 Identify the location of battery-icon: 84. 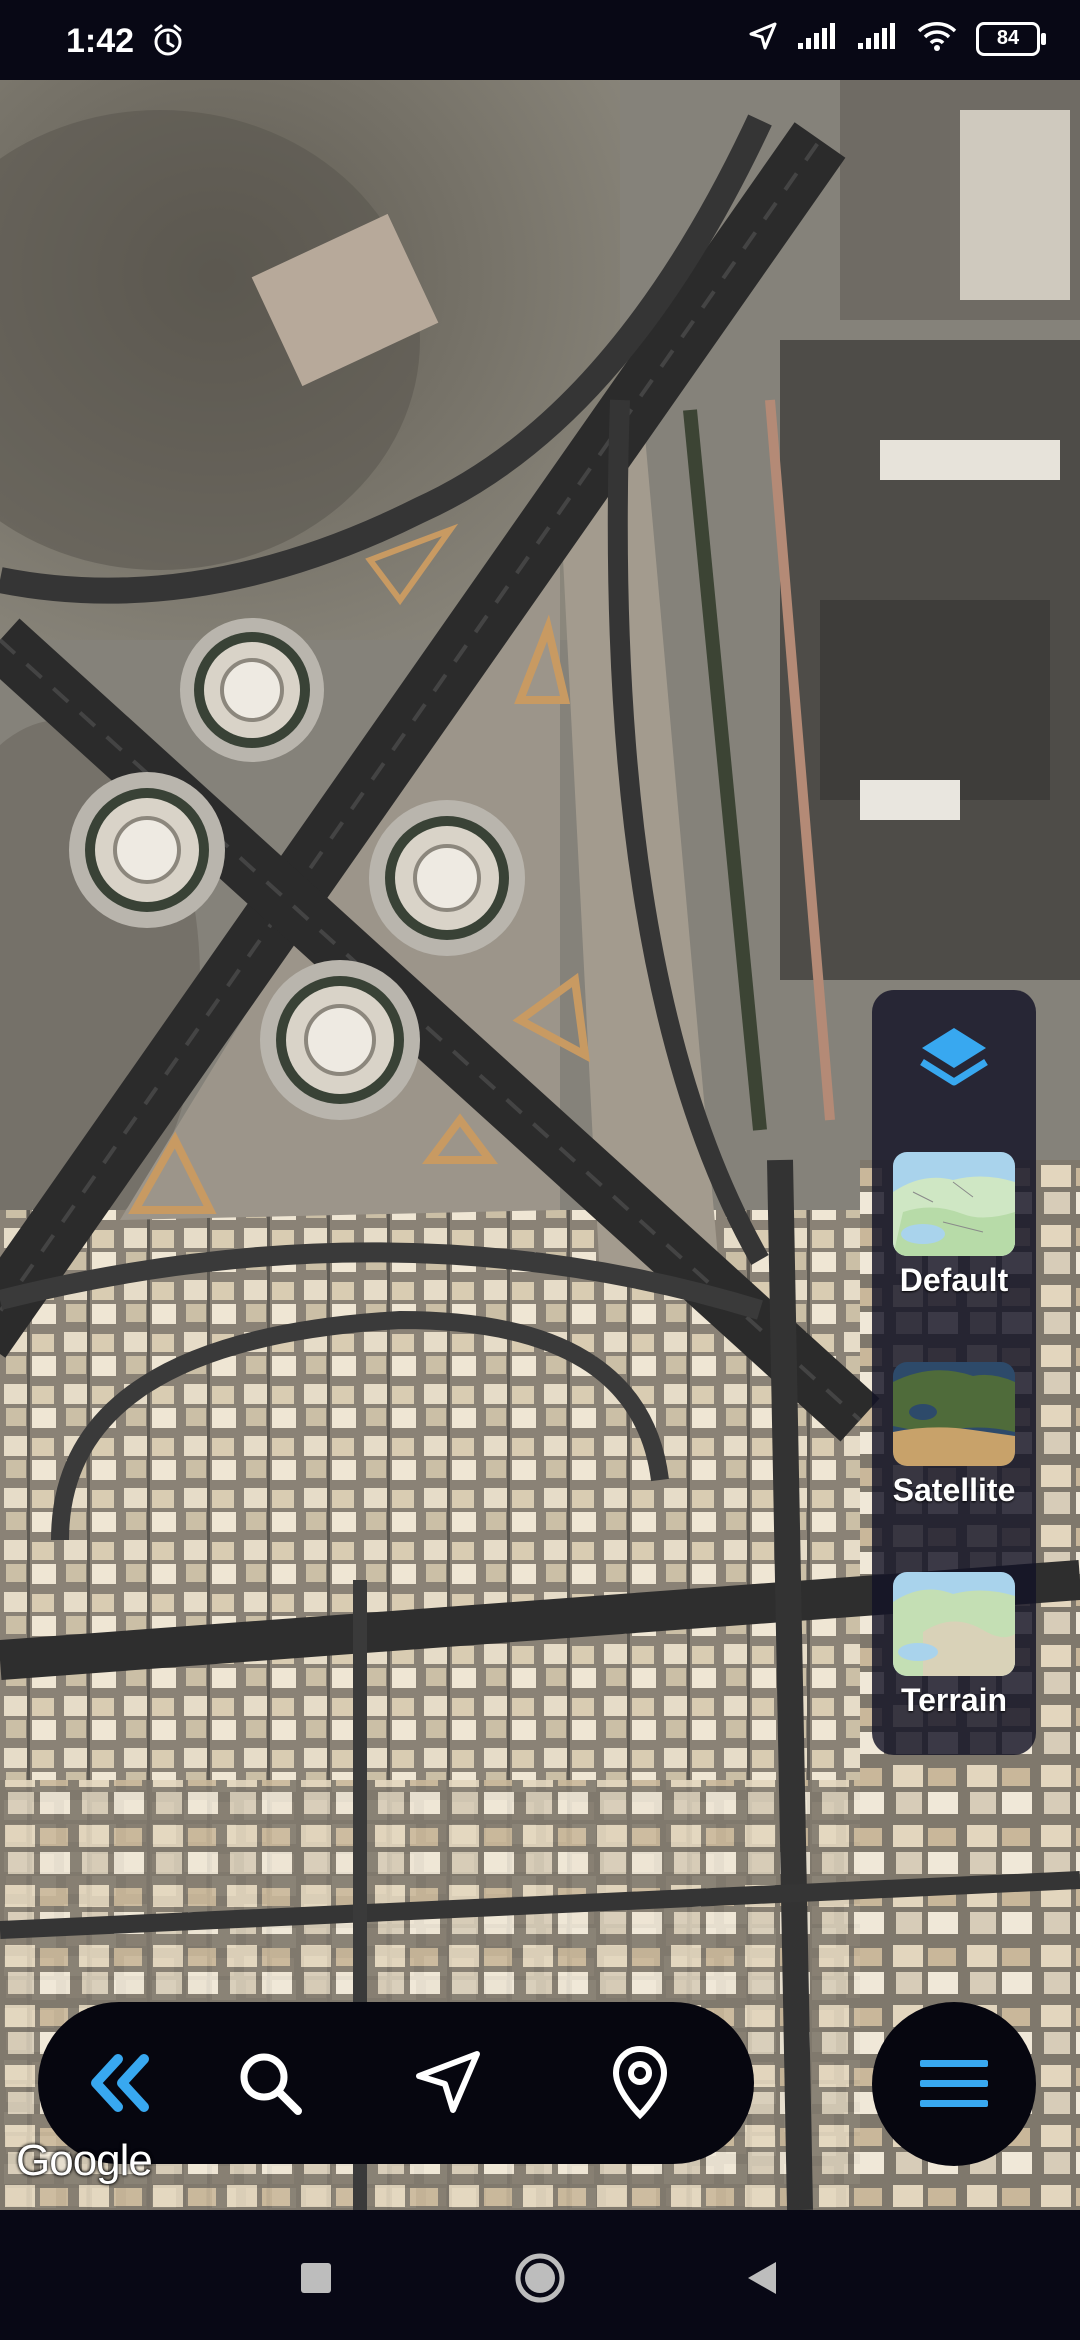
(1011, 38).